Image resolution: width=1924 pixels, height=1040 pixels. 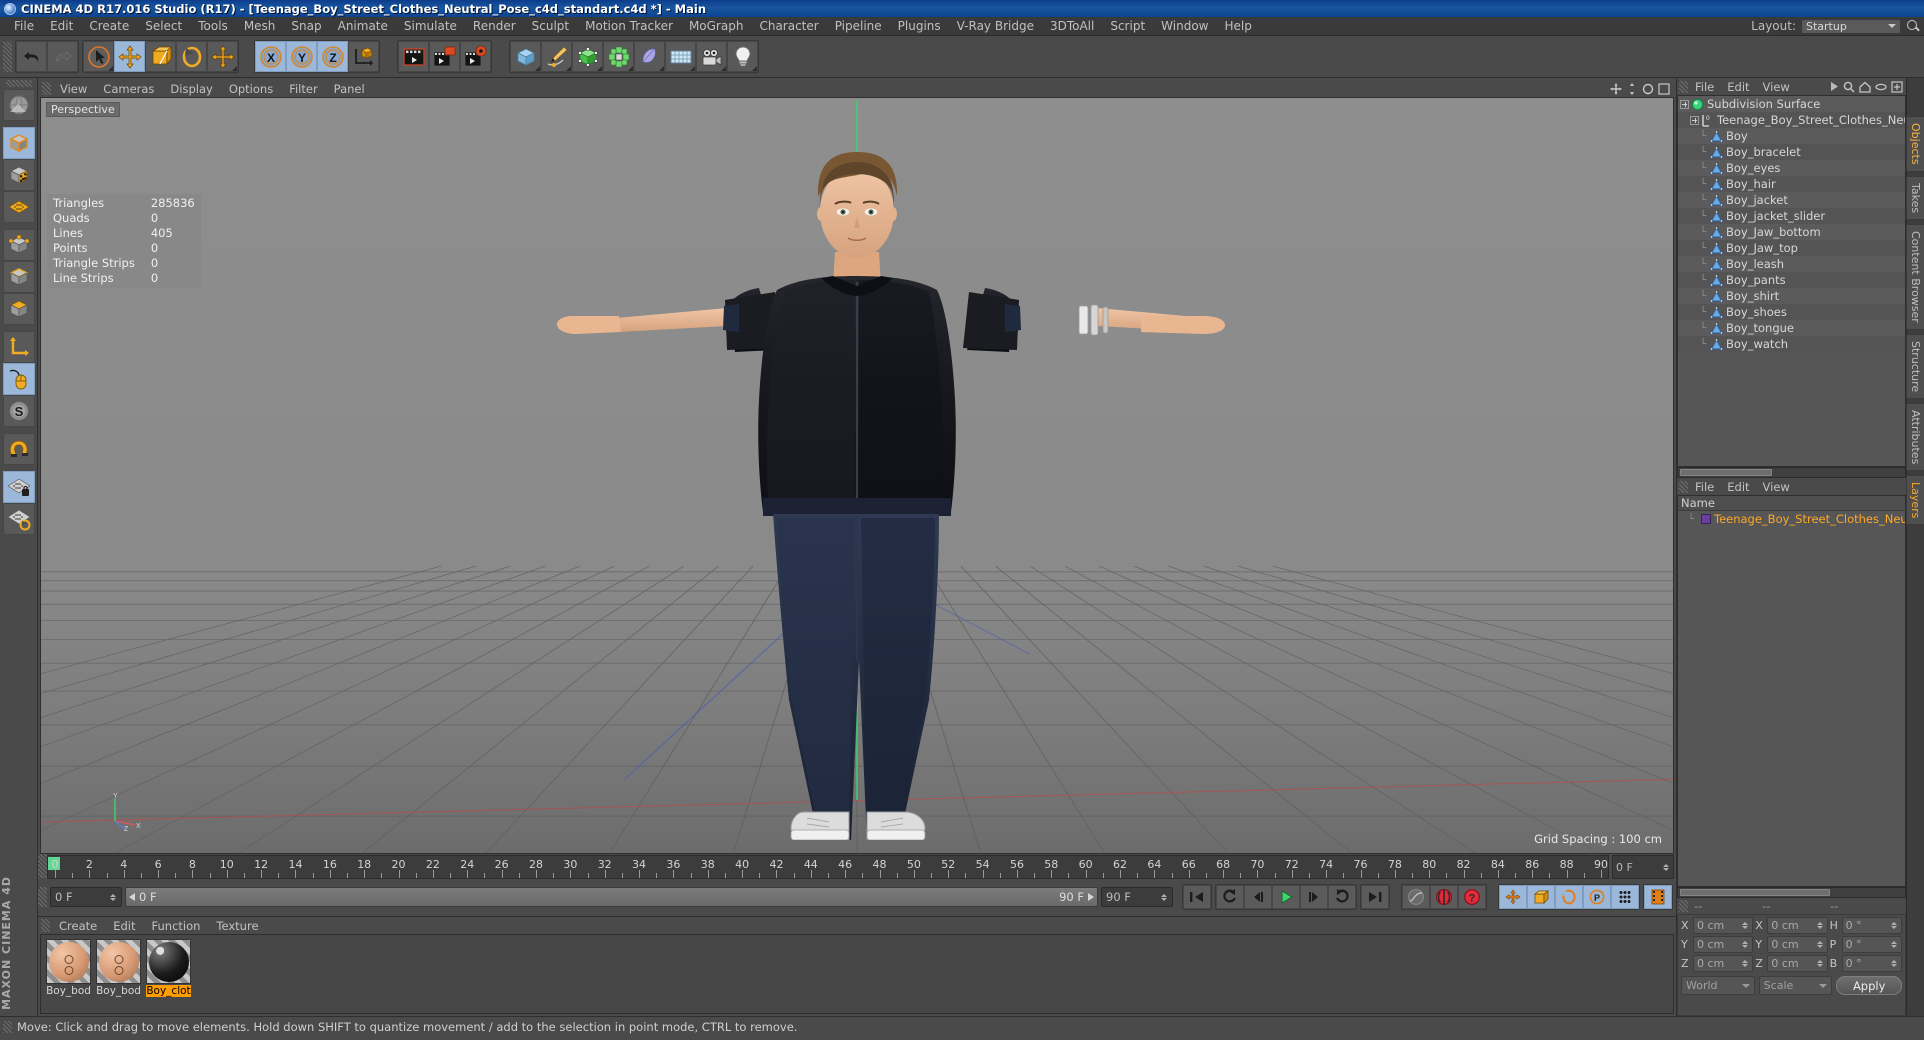 What do you see at coordinates (1791, 691) in the screenshot?
I see `layer-list: Name └ Teenage_Boy_Street_Clothes_Neut` at bounding box center [1791, 691].